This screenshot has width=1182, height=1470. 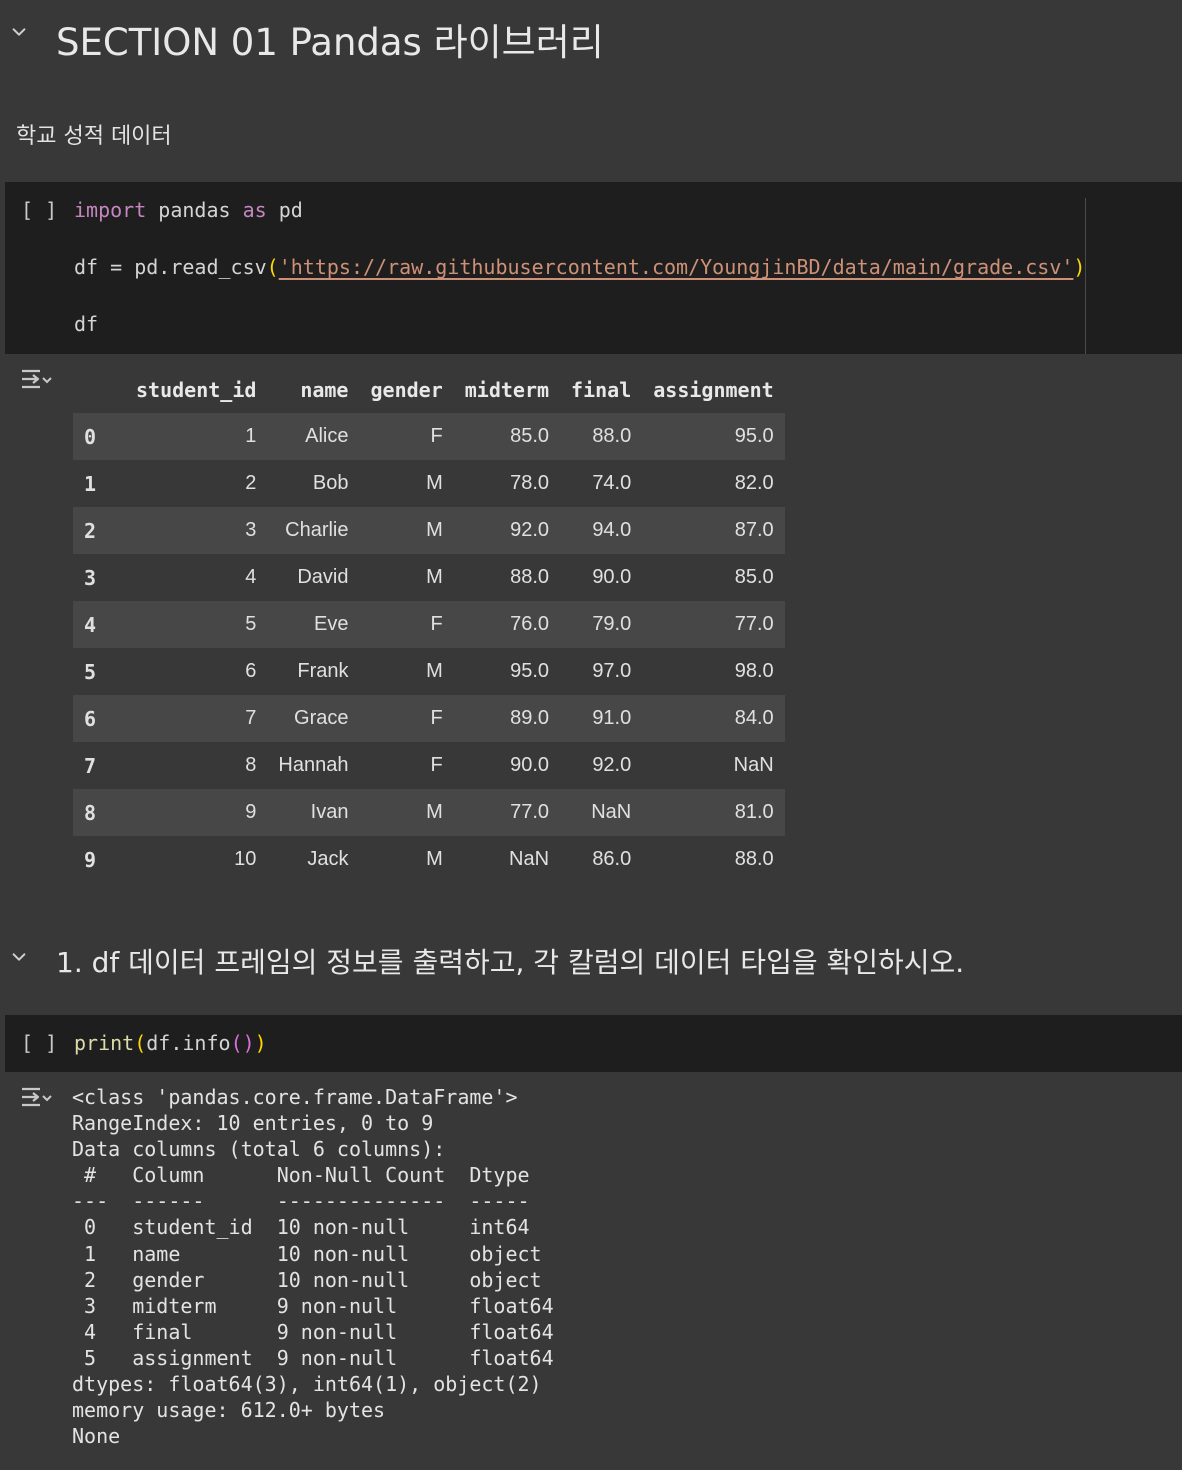 What do you see at coordinates (329, 812) in the screenshot?
I see `table-cell: Ivan` at bounding box center [329, 812].